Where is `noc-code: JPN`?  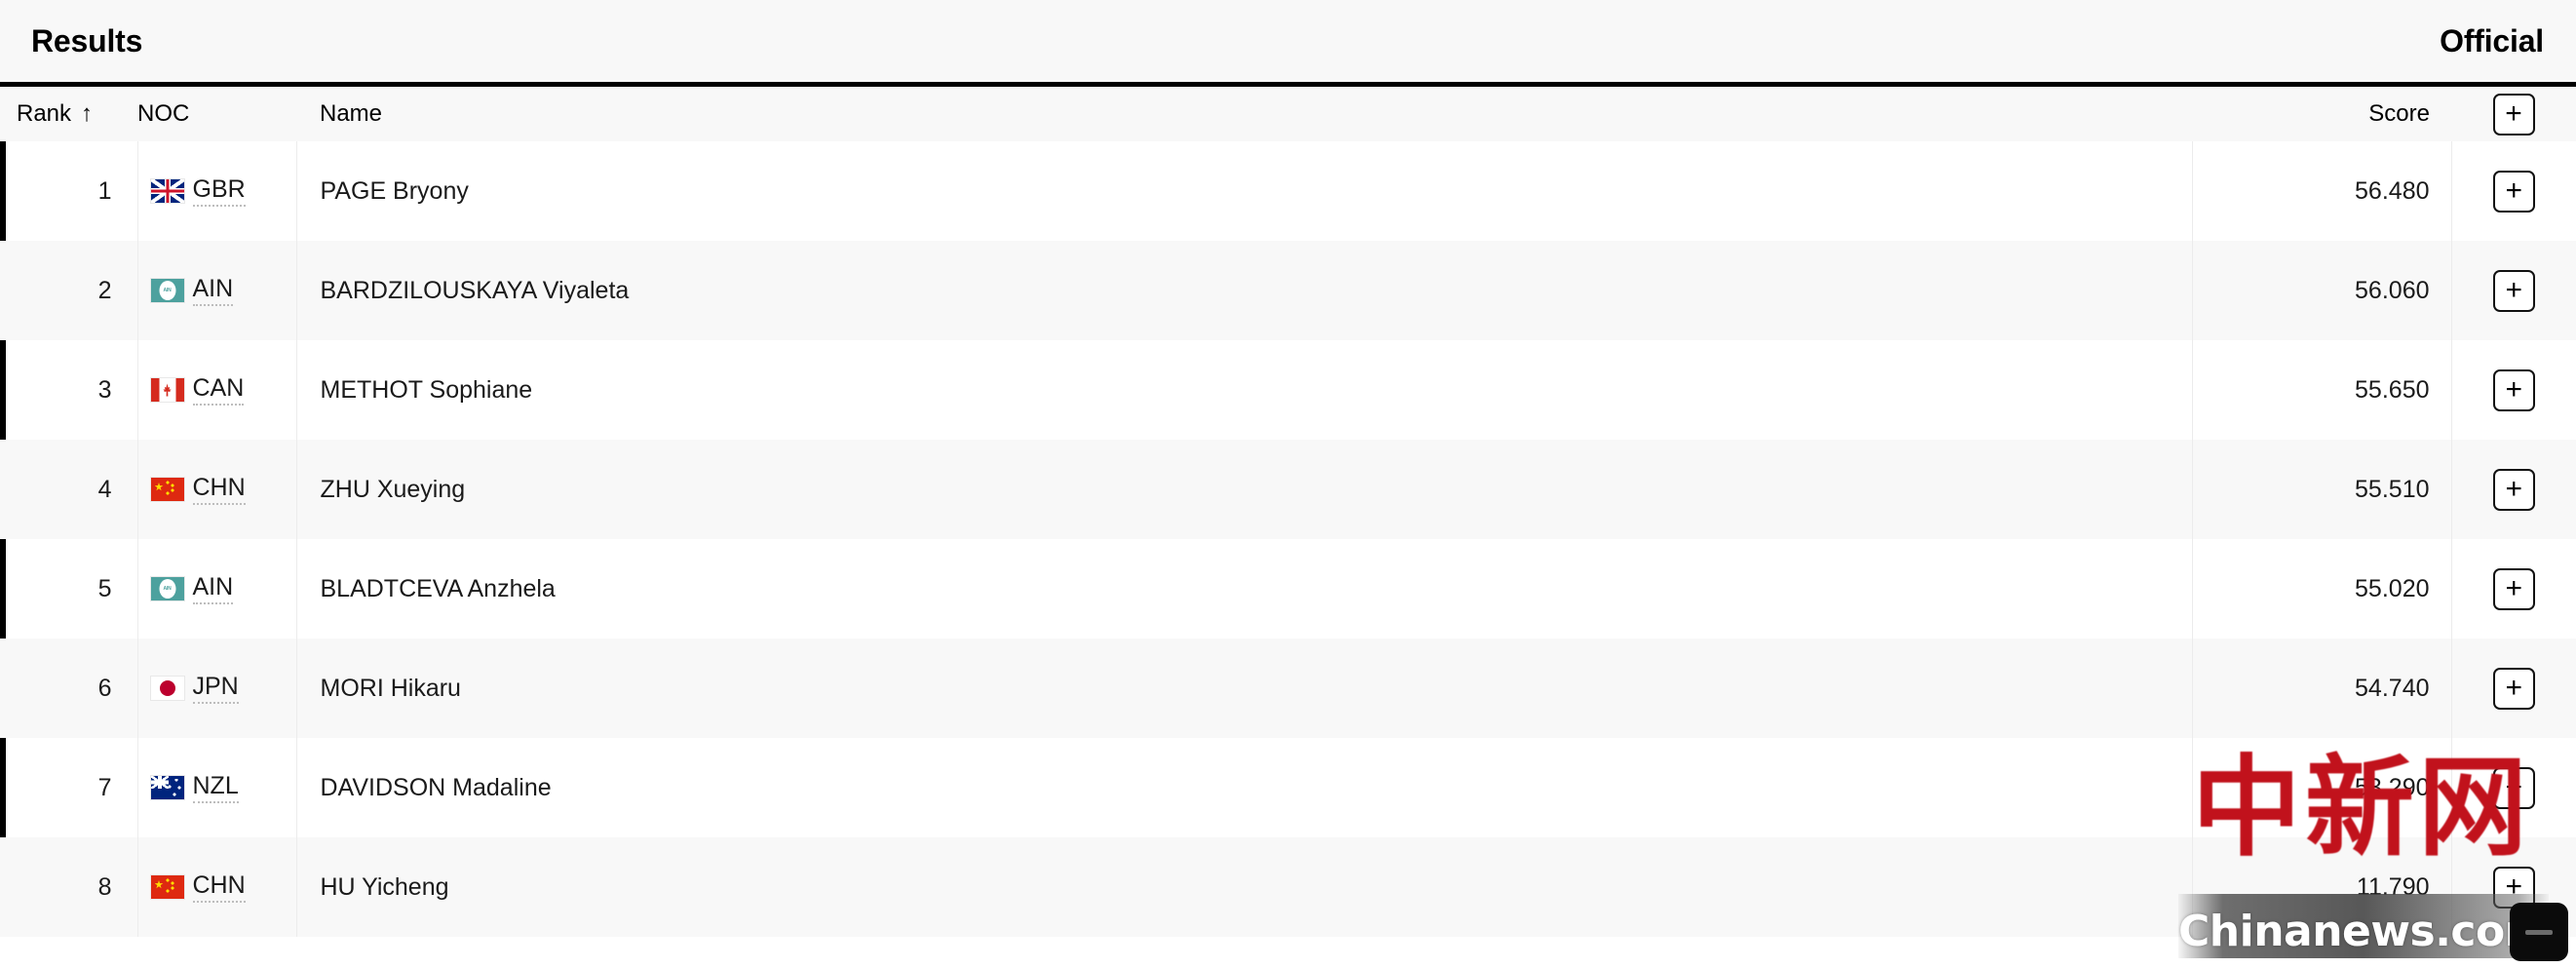
noc-code: JPN is located at coordinates (215, 688).